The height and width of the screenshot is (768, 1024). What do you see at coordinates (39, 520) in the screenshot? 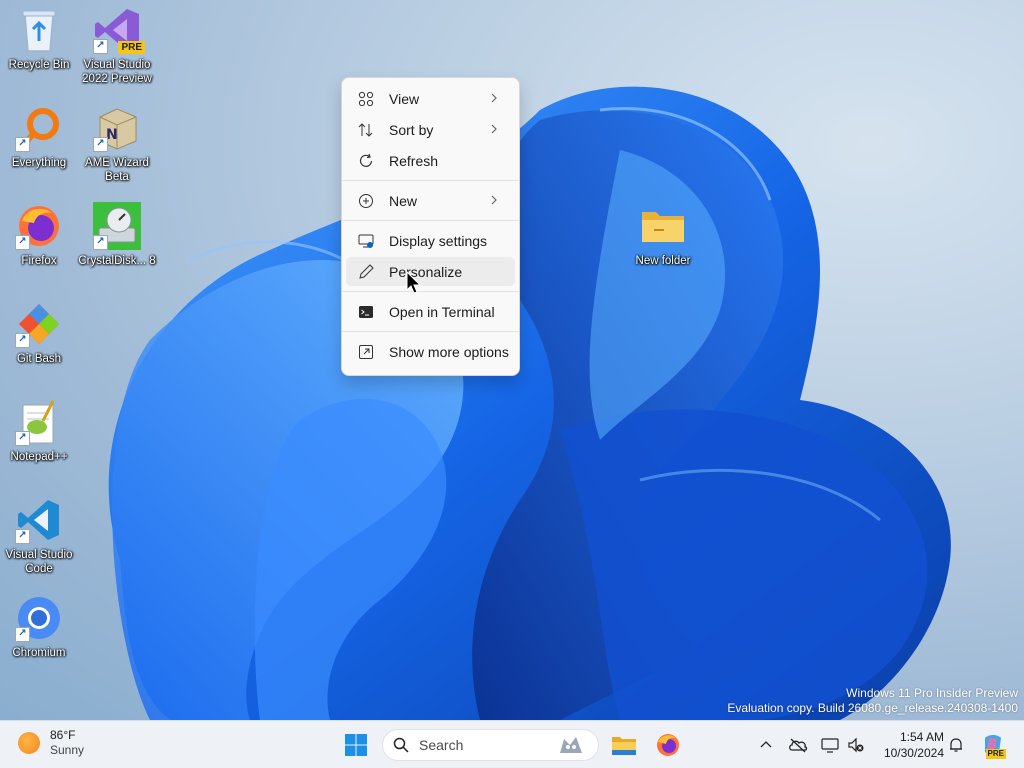
I see `vscode-icon: ↗` at bounding box center [39, 520].